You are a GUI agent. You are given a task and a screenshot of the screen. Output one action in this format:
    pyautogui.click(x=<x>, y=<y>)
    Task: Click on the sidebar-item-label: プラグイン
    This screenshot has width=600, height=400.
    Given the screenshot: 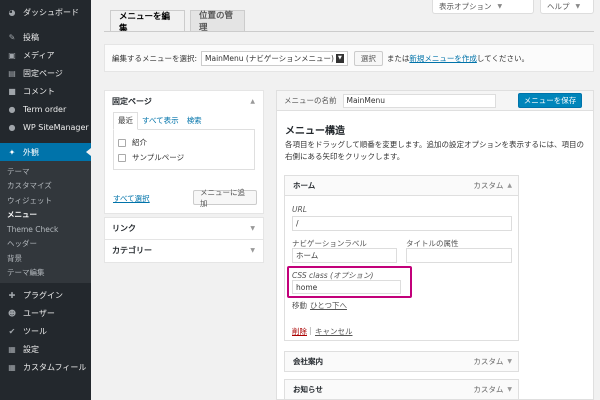 What is the action you would take?
    pyautogui.click(x=43, y=295)
    